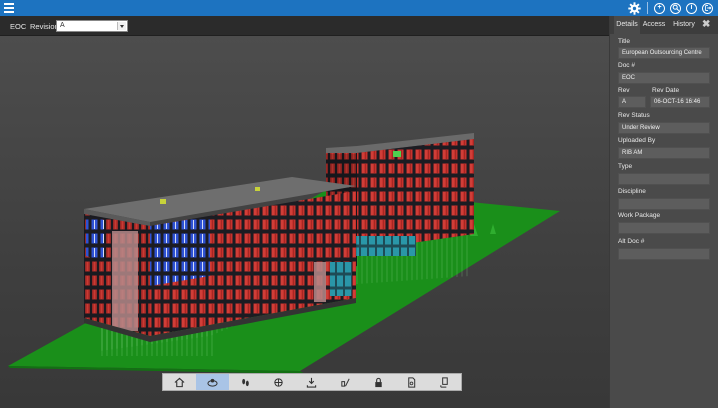 This screenshot has height=408, width=718. What do you see at coordinates (278, 382) in the screenshot?
I see `pan-icon` at bounding box center [278, 382].